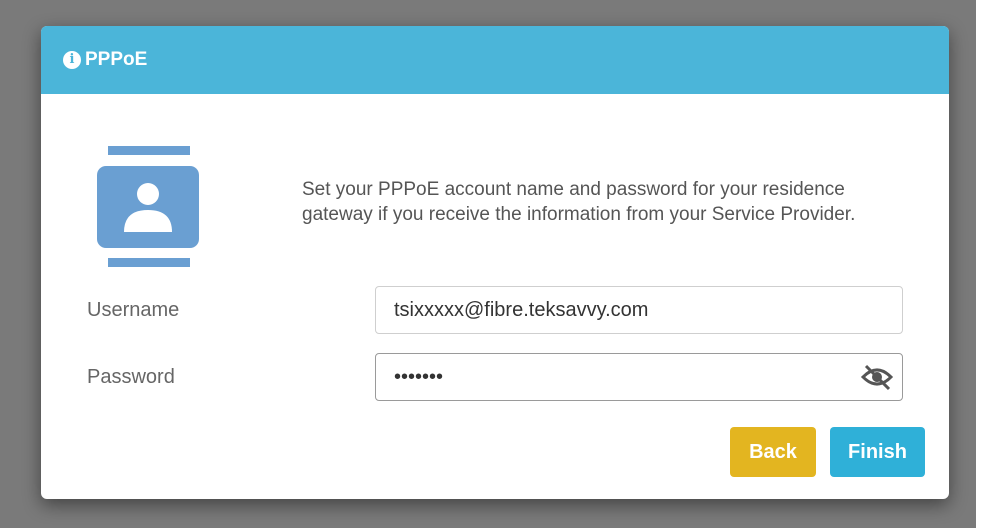 Image resolution: width=1000 pixels, height=528 pixels. I want to click on password-field-wrapper, so click(639, 377).